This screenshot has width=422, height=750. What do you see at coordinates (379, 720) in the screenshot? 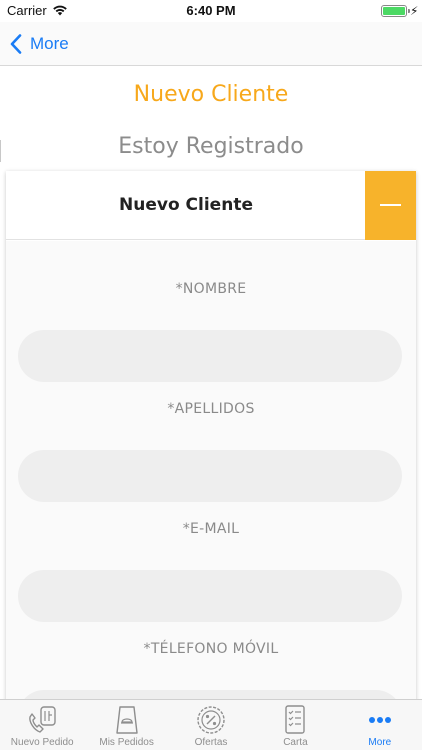
I see `more-dots-icon` at bounding box center [379, 720].